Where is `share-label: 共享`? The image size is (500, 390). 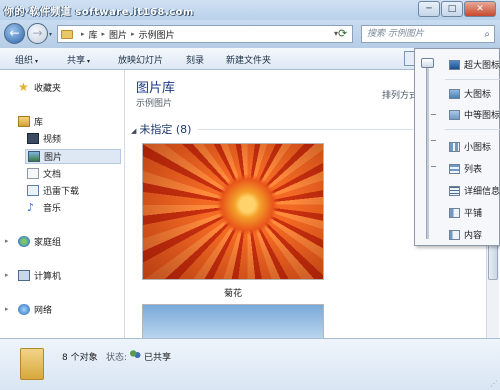 share-label: 共享 is located at coordinates (76, 61).